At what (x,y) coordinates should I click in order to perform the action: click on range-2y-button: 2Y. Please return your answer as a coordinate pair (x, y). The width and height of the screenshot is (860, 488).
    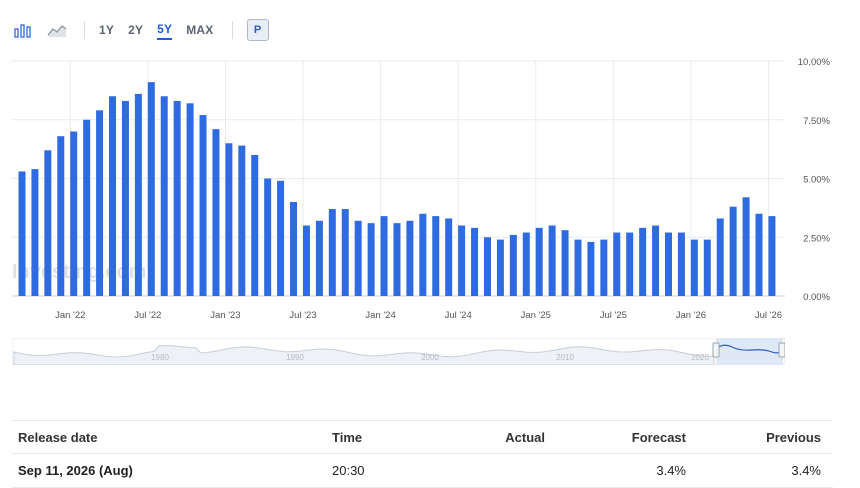
    Looking at the image, I should click on (135, 30).